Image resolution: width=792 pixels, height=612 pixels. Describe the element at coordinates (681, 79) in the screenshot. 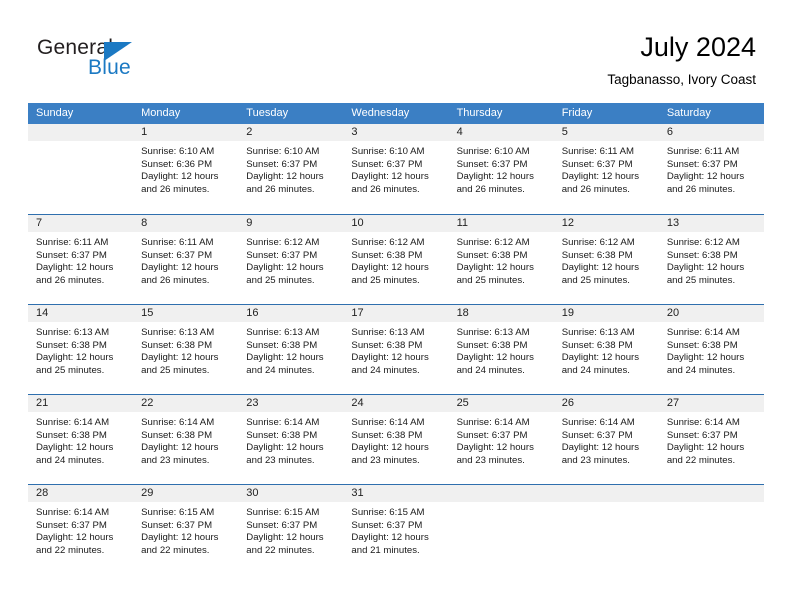

I see `page-subtitle: Tagbanasso, Ivory Coast` at that location.